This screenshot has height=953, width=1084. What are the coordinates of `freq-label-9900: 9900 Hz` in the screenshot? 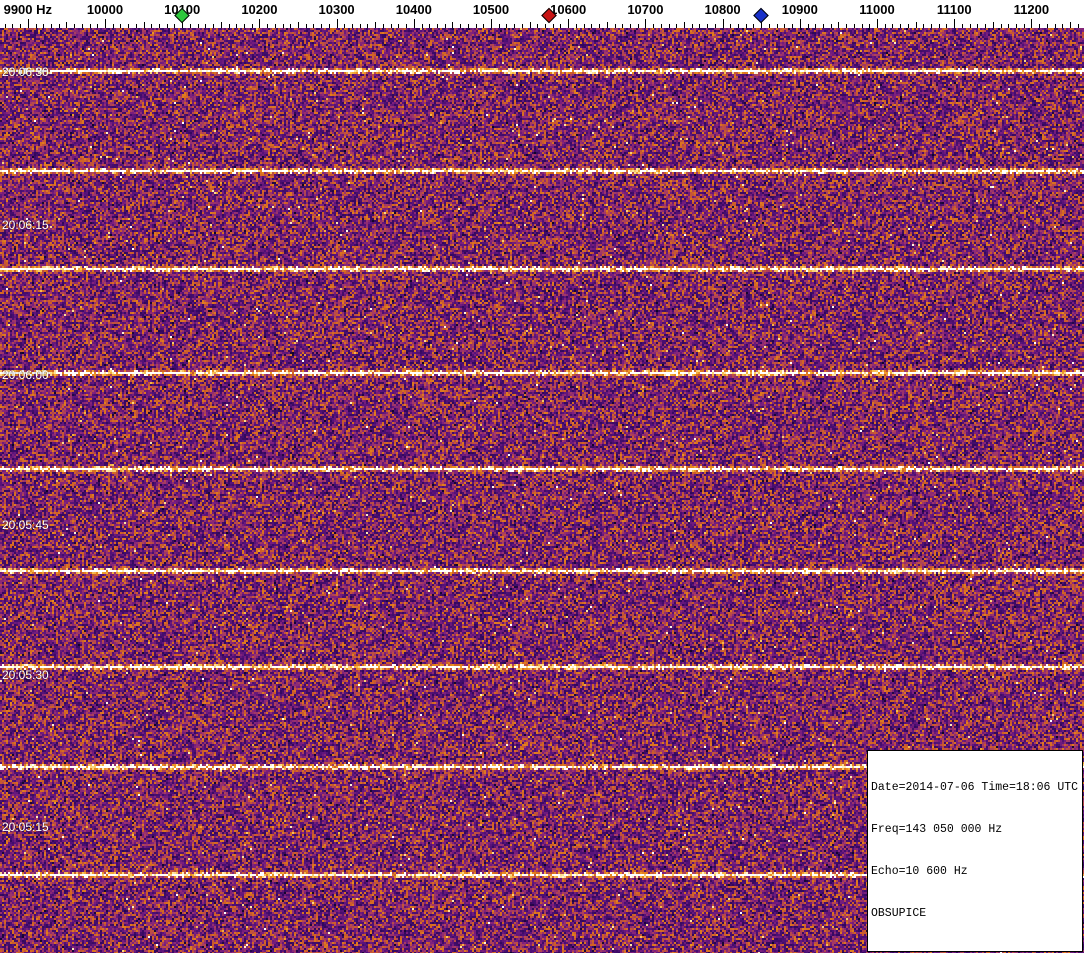 It's located at (28, 9).